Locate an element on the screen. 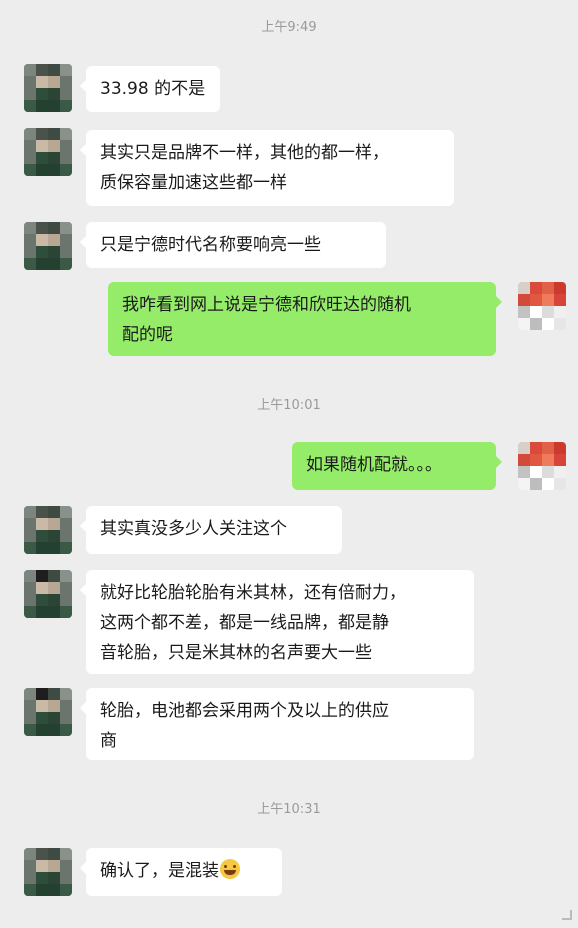  message-bubble: 我咋看到网上说是宁德和欣旺达的随机 配的呢 is located at coordinates (305, 319).